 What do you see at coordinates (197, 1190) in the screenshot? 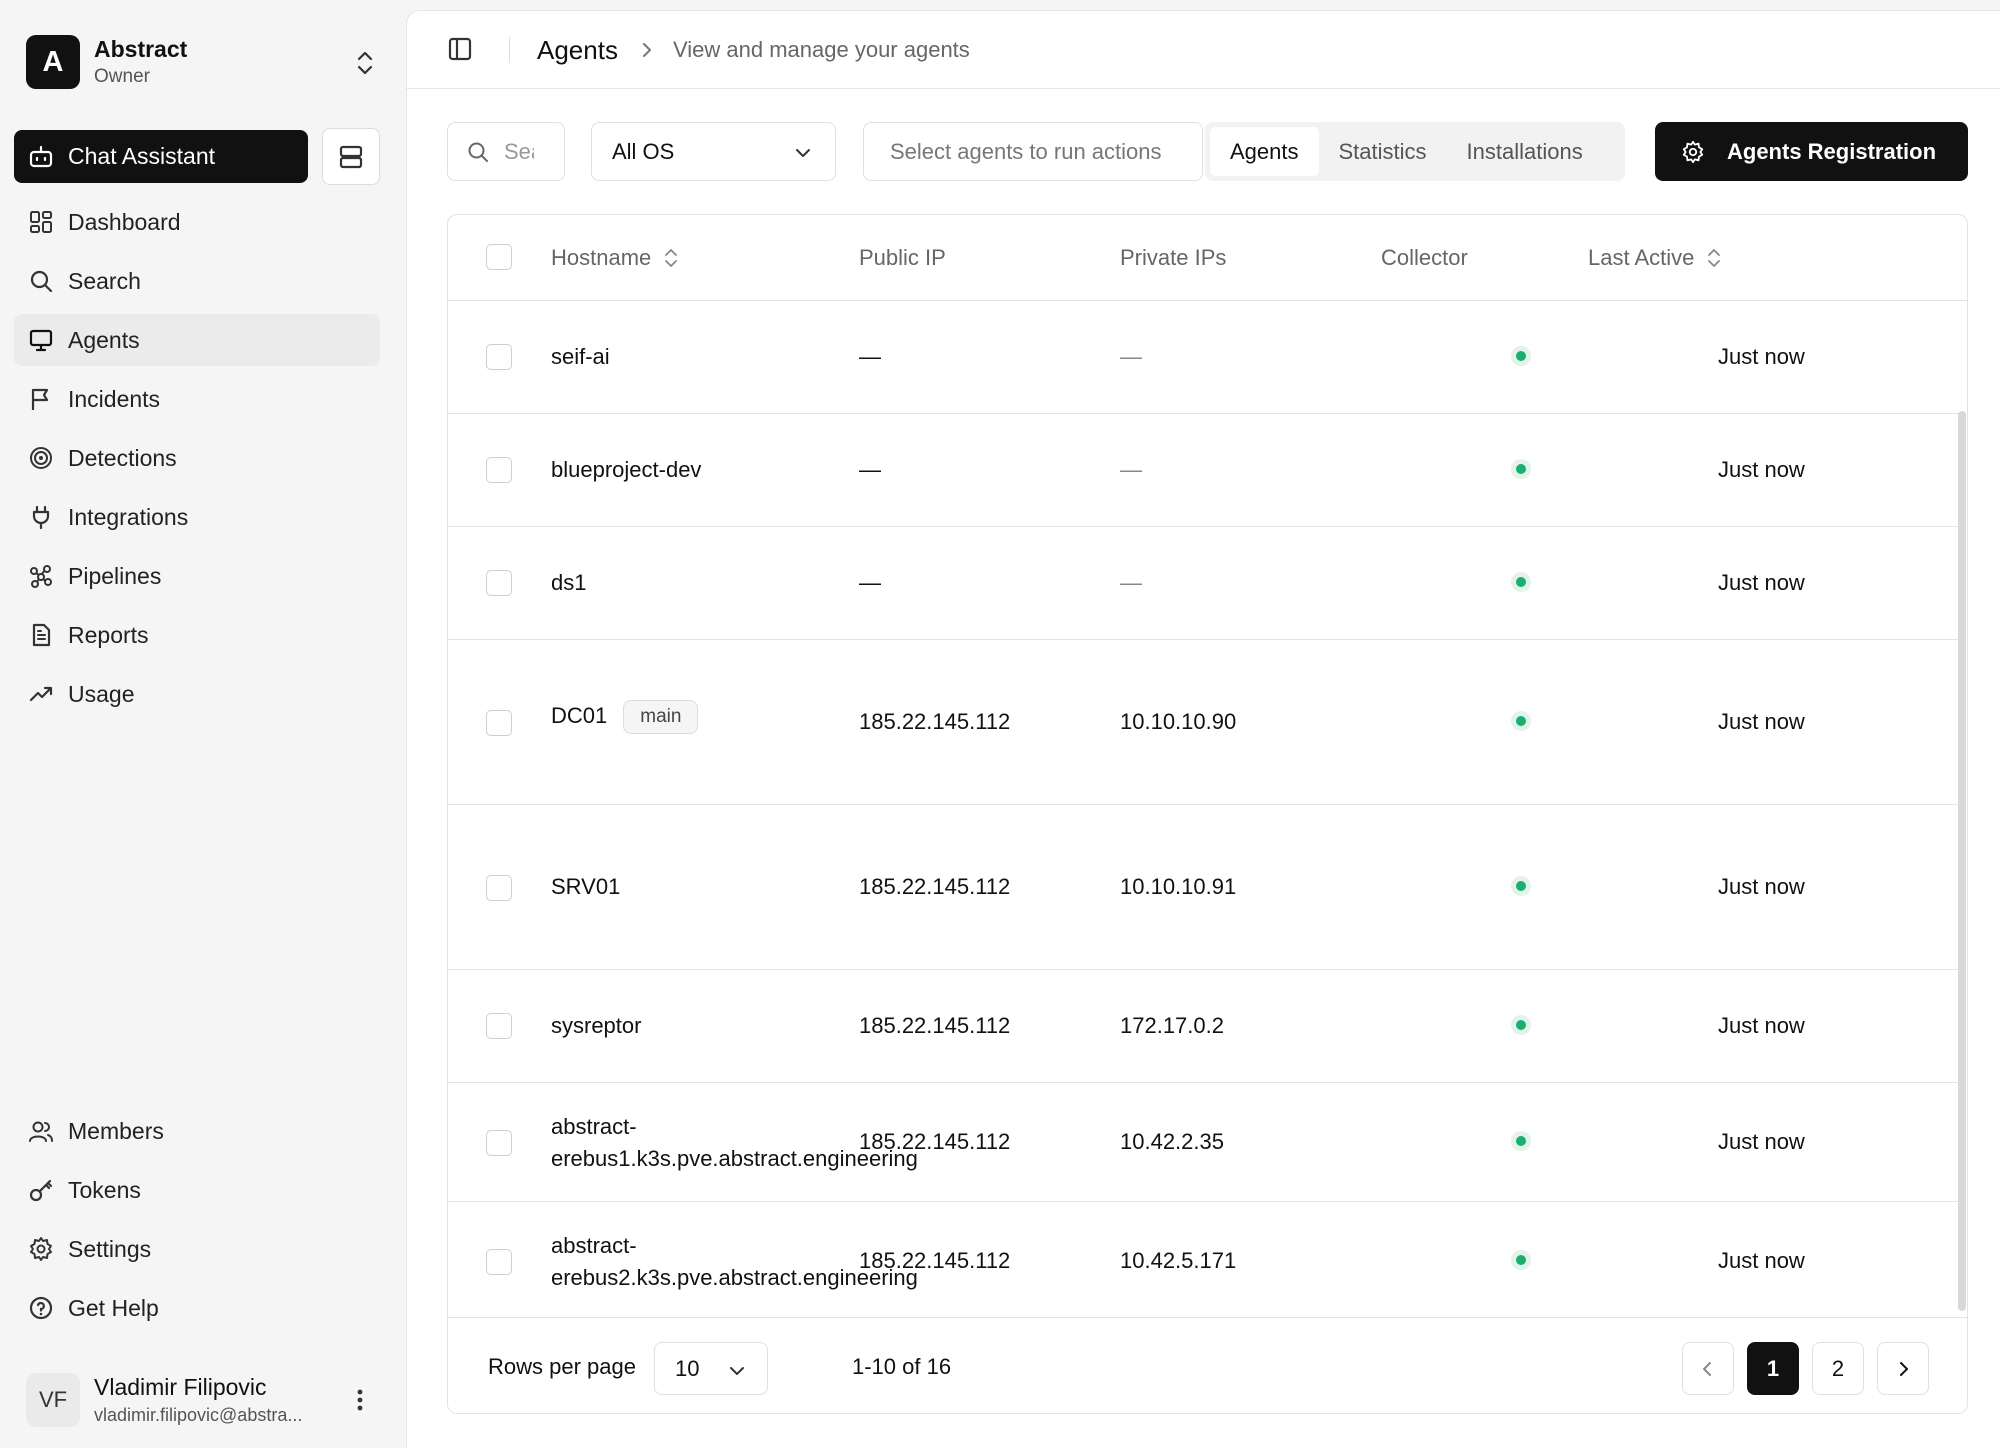
I see `sidebar-item-tokens: Tokens` at bounding box center [197, 1190].